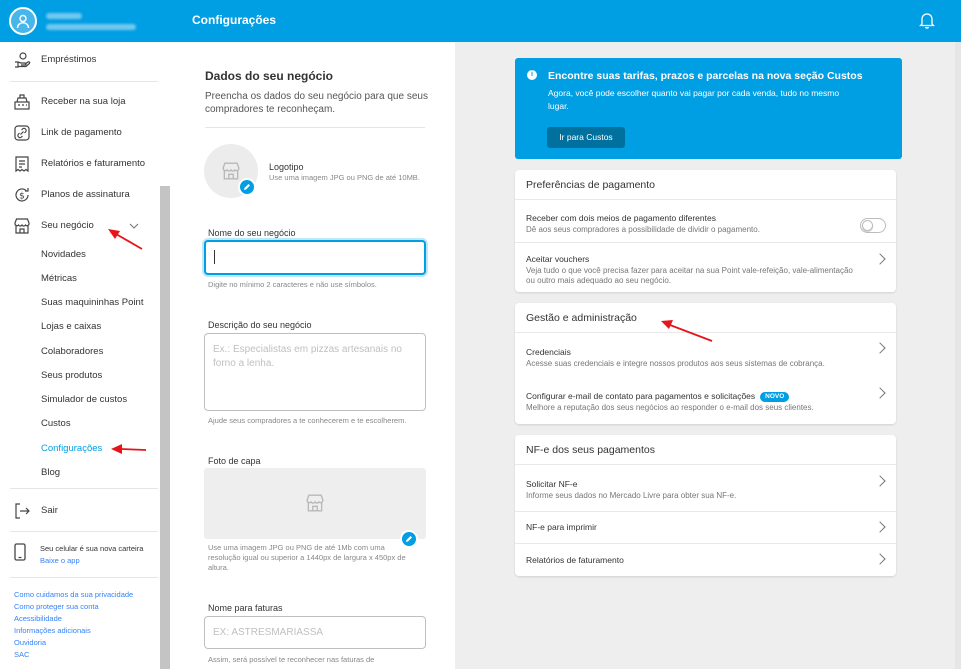  Describe the element at coordinates (23, 60) in the screenshot. I see `hand-coin-icon` at that location.